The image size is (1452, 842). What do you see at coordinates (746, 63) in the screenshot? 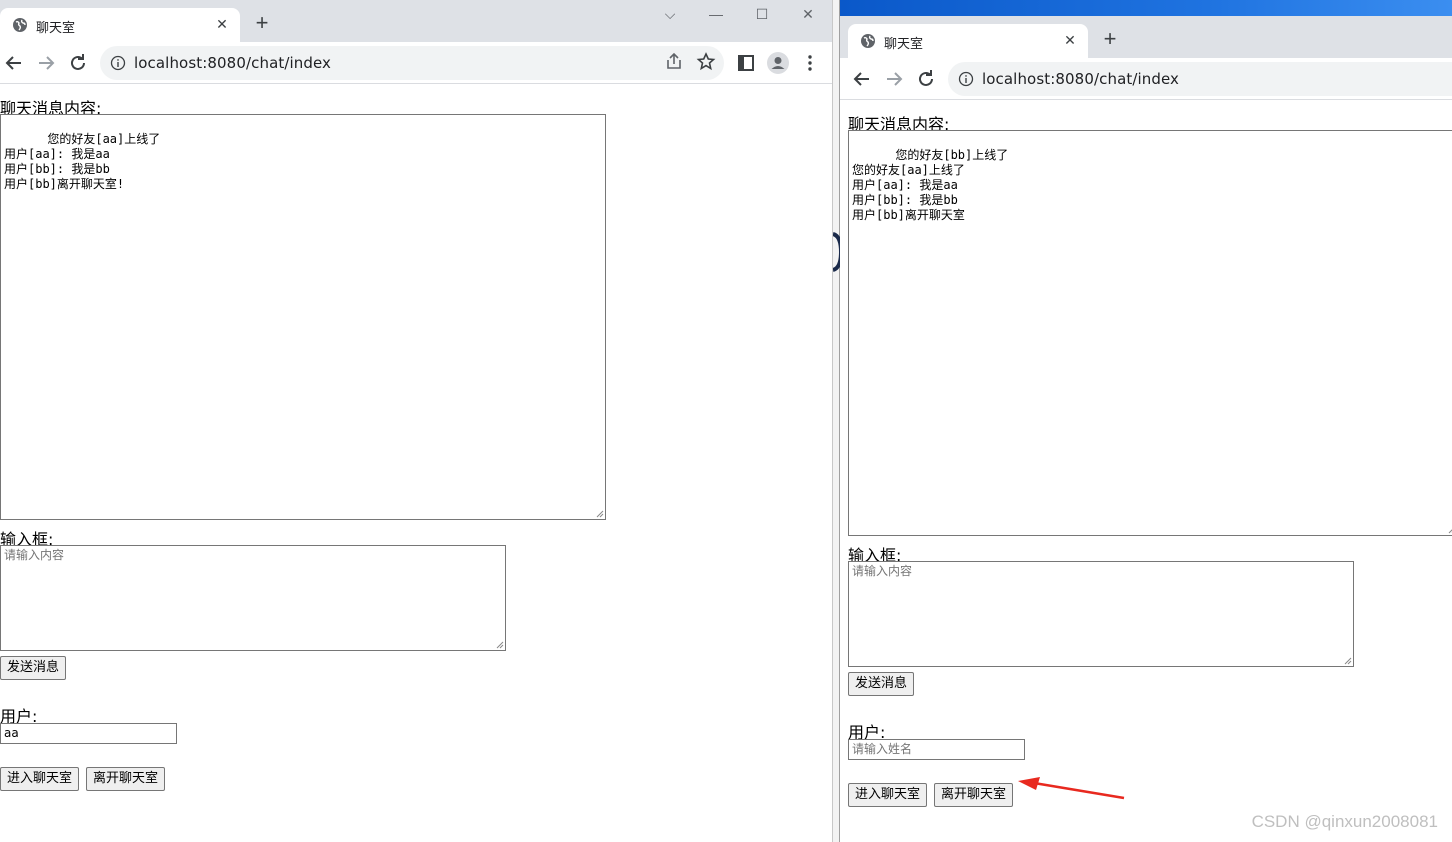
I see `side-panel-icon` at bounding box center [746, 63].